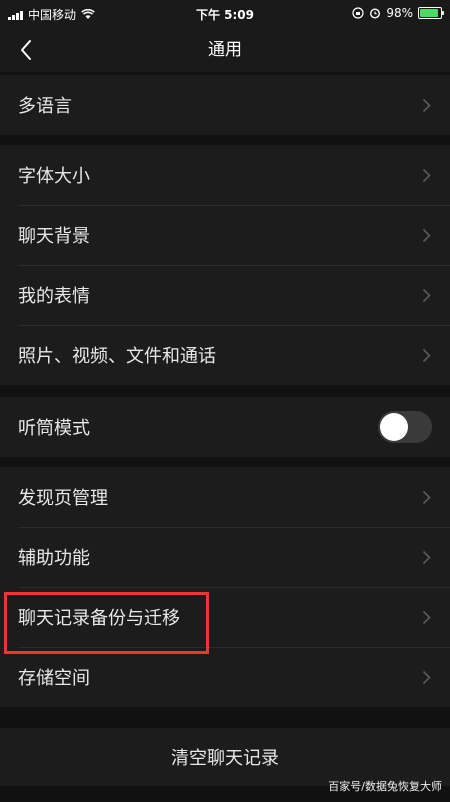 Image resolution: width=450 pixels, height=802 pixels. Describe the element at coordinates (225, 175) in the screenshot. I see `setting-row-font-size: 字体大小` at that location.